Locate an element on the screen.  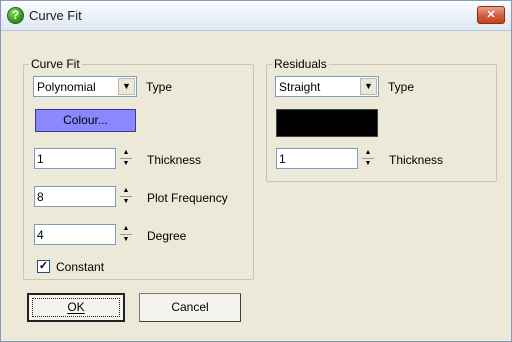
plot-frequency-value: 8 is located at coordinates (40, 197).